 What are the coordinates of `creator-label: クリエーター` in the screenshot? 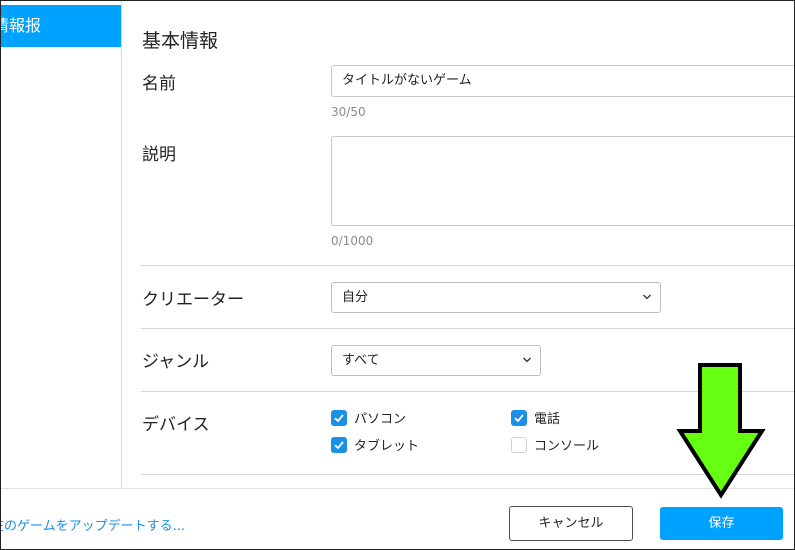 It's located at (193, 300).